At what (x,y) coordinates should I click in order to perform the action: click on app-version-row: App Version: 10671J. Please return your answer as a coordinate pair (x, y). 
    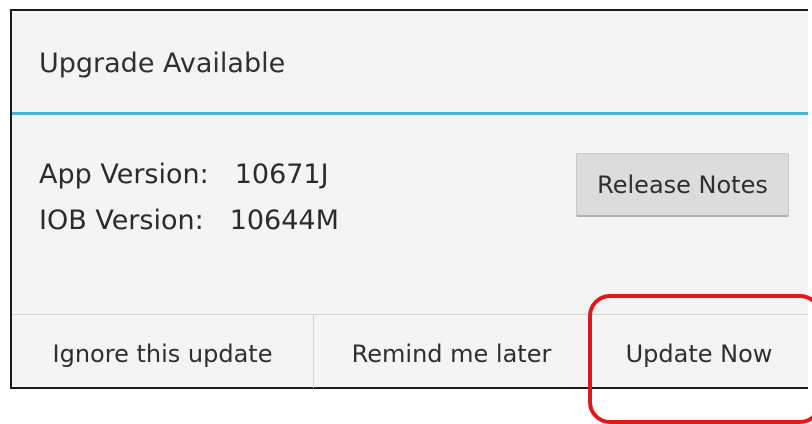
    Looking at the image, I should click on (189, 175).